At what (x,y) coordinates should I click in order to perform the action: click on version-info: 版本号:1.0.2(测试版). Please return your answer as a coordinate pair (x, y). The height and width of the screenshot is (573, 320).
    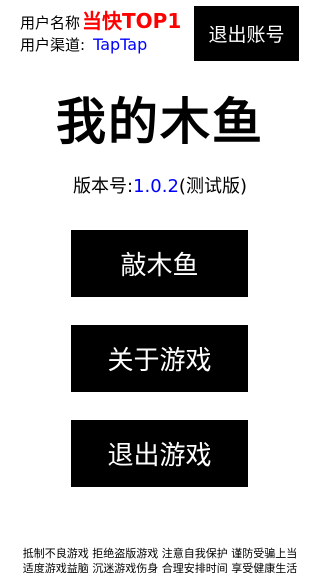
    Looking at the image, I should click on (160, 185).